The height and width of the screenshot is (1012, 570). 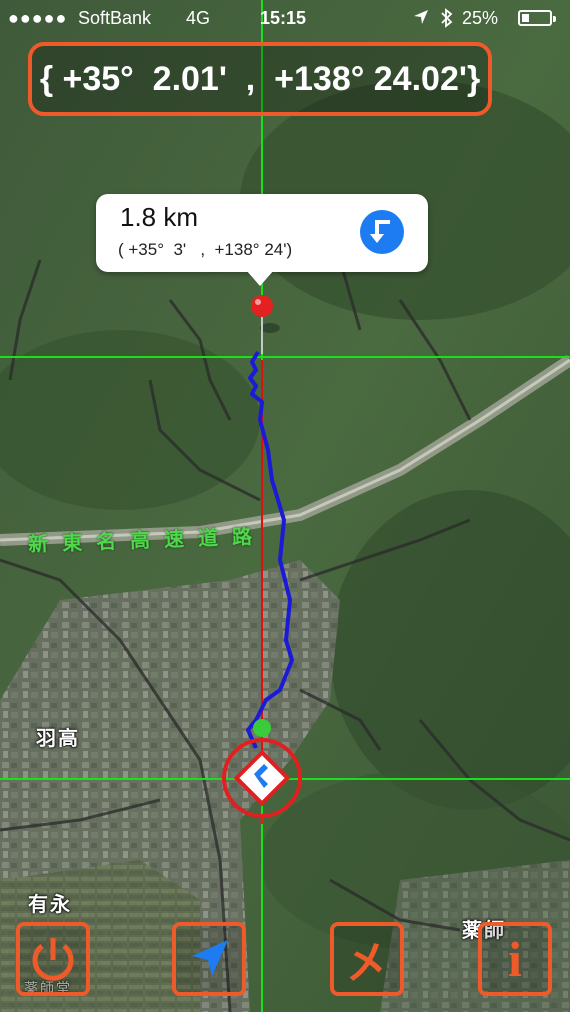 What do you see at coordinates (447, 20) in the screenshot?
I see `bluetooth-icon` at bounding box center [447, 20].